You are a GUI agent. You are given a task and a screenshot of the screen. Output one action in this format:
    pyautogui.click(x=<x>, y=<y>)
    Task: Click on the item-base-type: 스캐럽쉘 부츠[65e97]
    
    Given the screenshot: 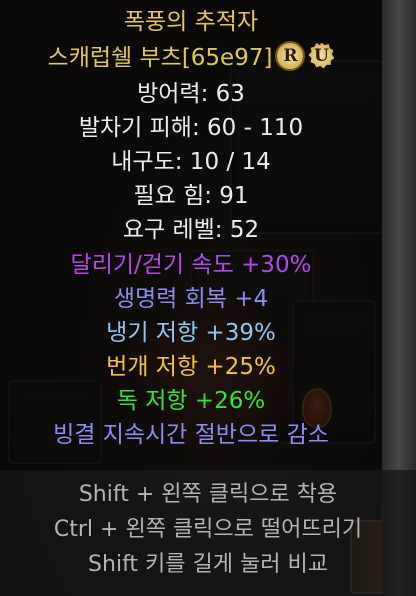 What is the action you would take?
    pyautogui.click(x=160, y=58)
    